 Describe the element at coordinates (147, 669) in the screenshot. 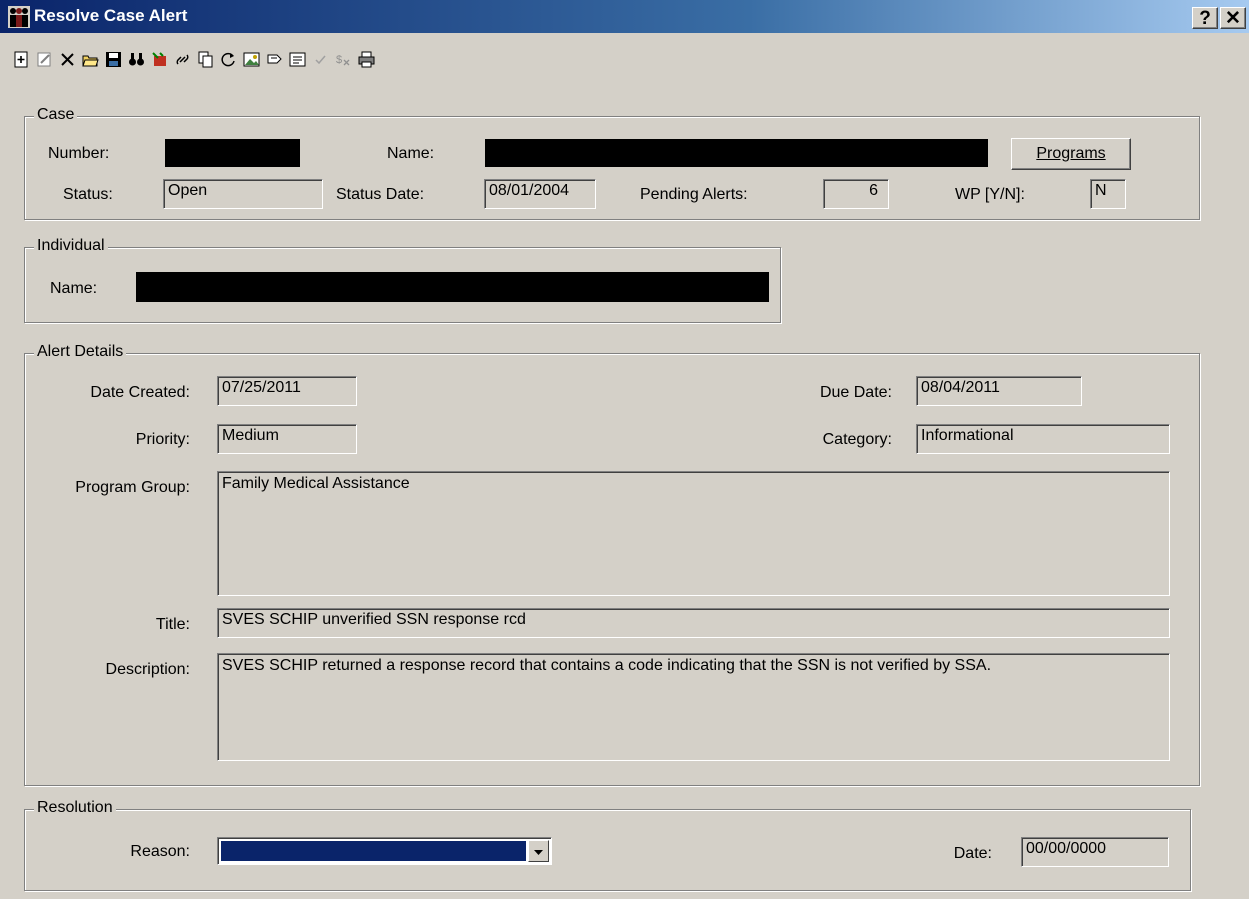

I see `description-label: Description:` at that location.